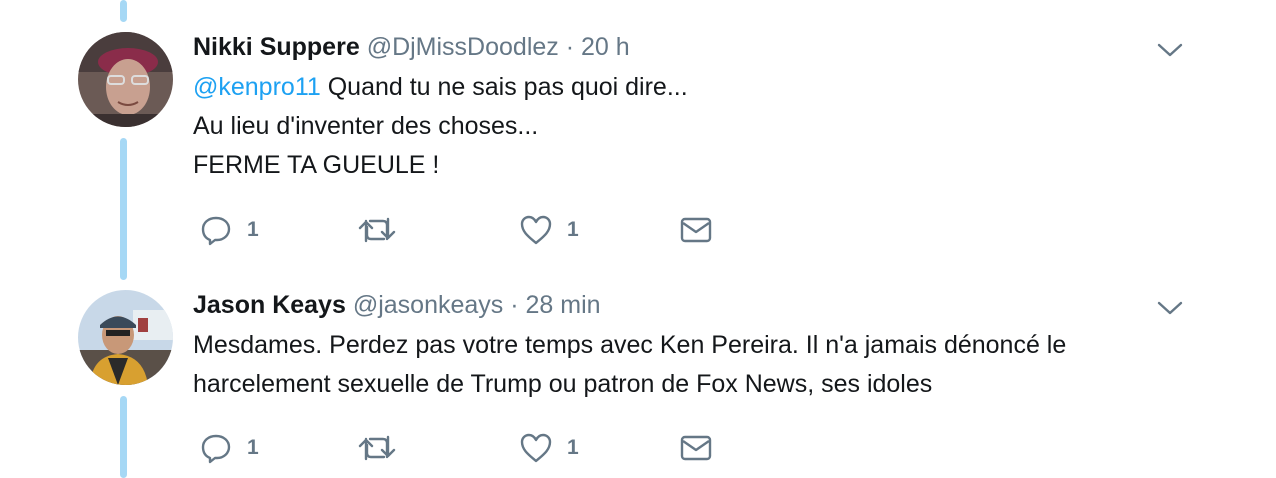 The width and height of the screenshot is (1276, 478). I want to click on tweet-header: Nikki Suppere @DjMissDoodlez · 20 h, so click(714, 47).